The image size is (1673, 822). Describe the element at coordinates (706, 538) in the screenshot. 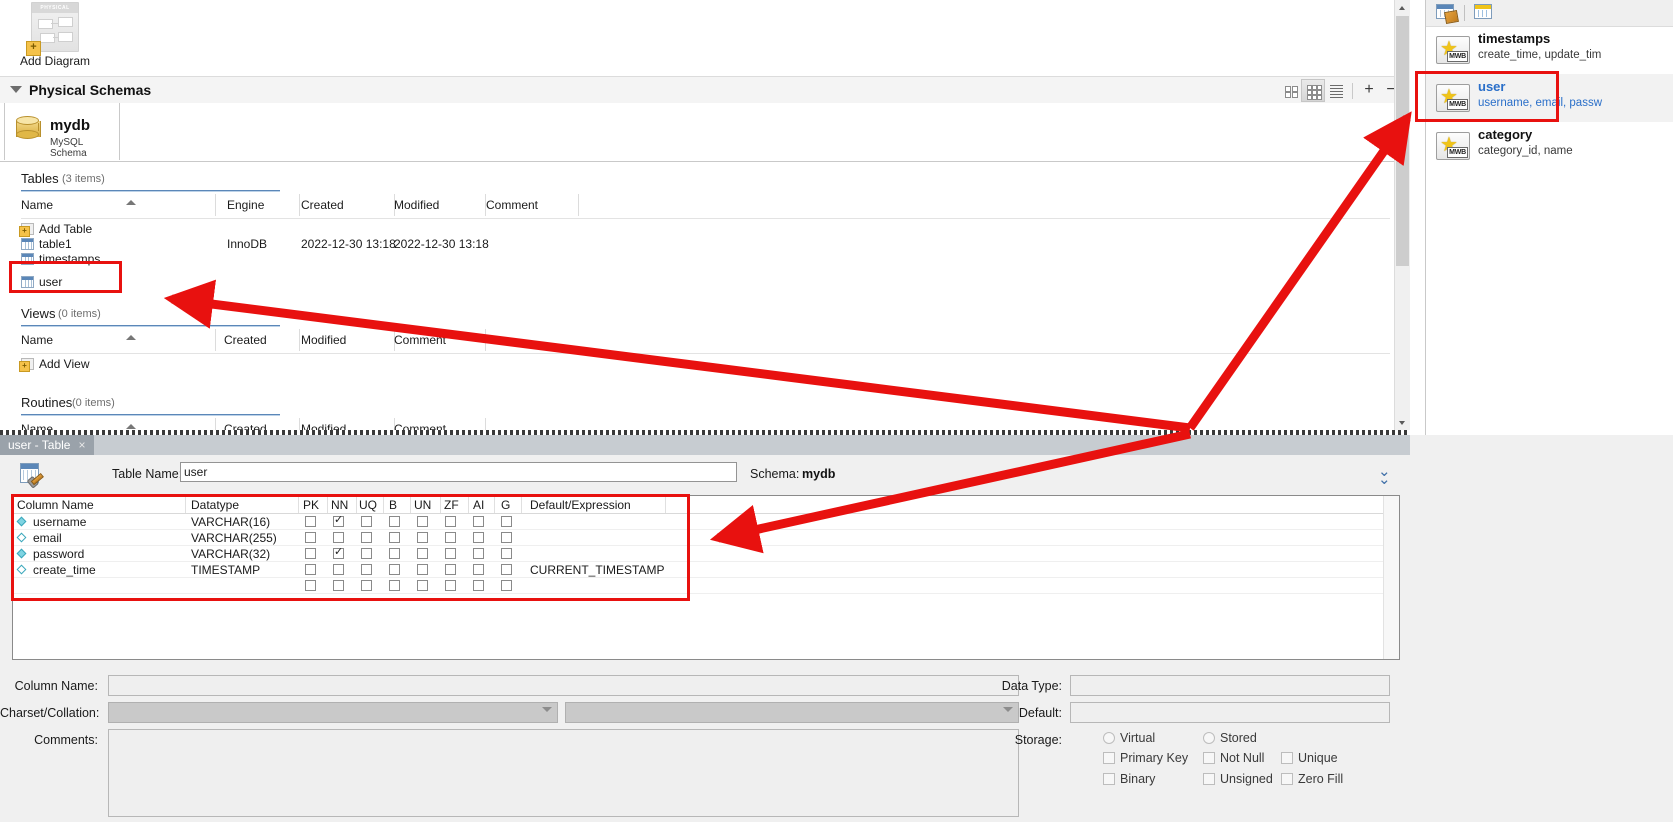

I see `column-row: email VARCHAR(255)` at that location.